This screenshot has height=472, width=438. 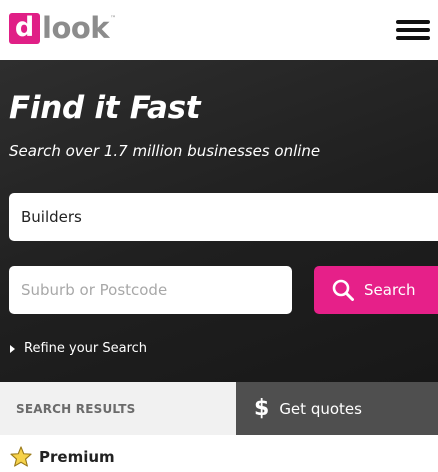 I want to click on tab-get-quotes: $ Get quotes, so click(x=337, y=408).